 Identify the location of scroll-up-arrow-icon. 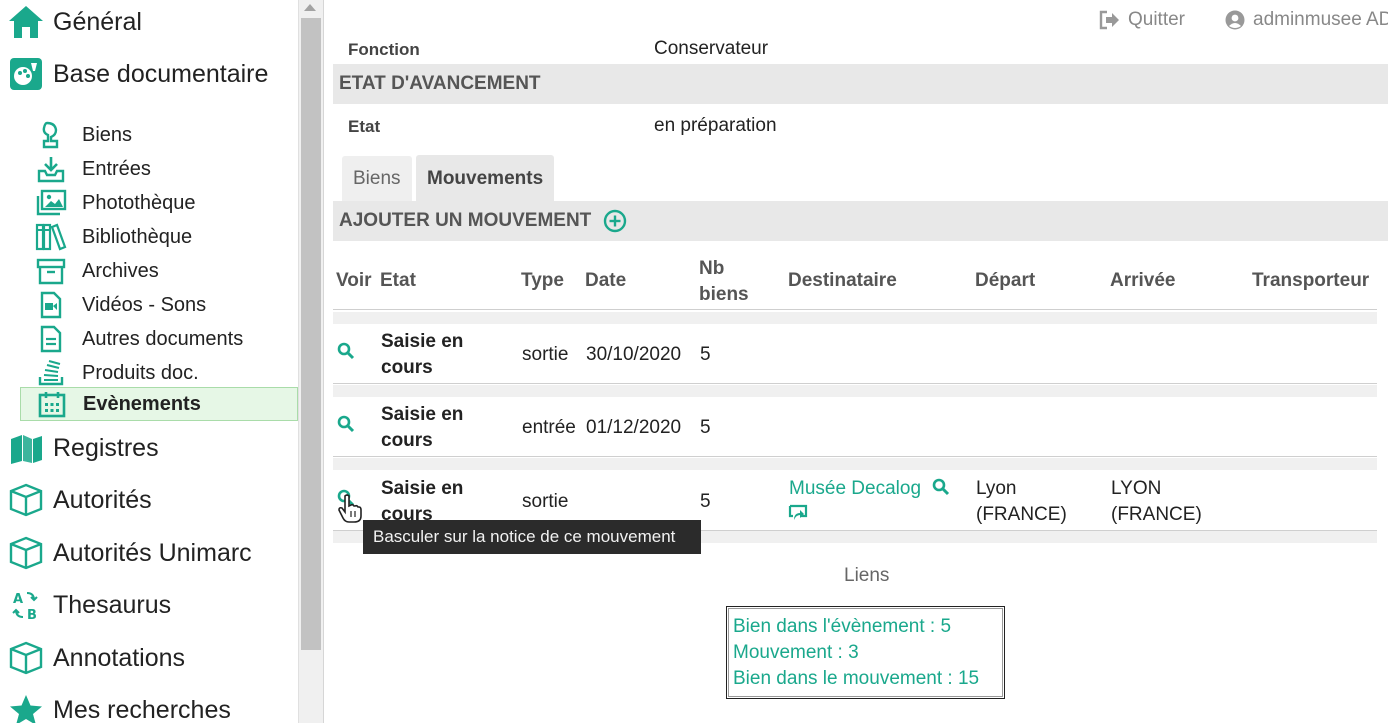
(310, 7).